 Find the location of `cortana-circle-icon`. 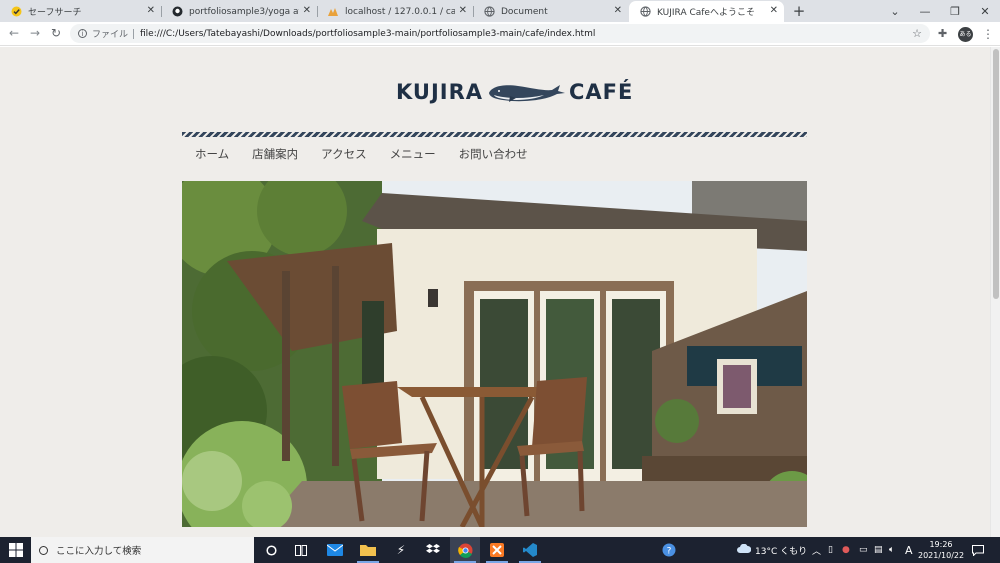

cortana-circle-icon is located at coordinates (271, 550).